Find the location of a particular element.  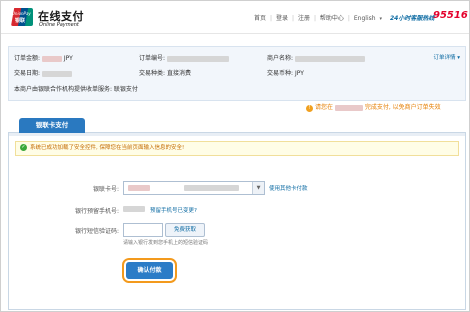

tab-unionpay-card: 银联卡支付 is located at coordinates (52, 125).